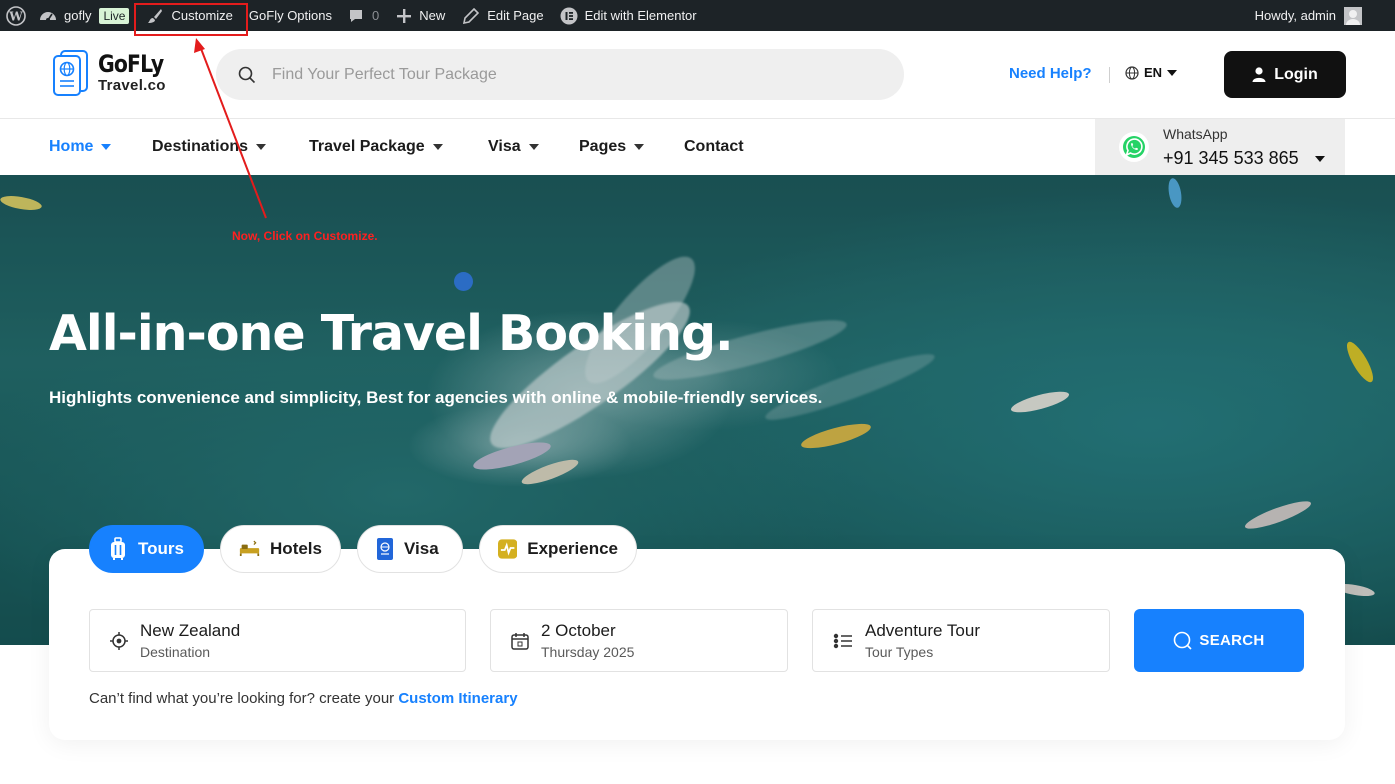 Image resolution: width=1395 pixels, height=784 pixels. I want to click on nav-item-label: Destinations, so click(200, 146).